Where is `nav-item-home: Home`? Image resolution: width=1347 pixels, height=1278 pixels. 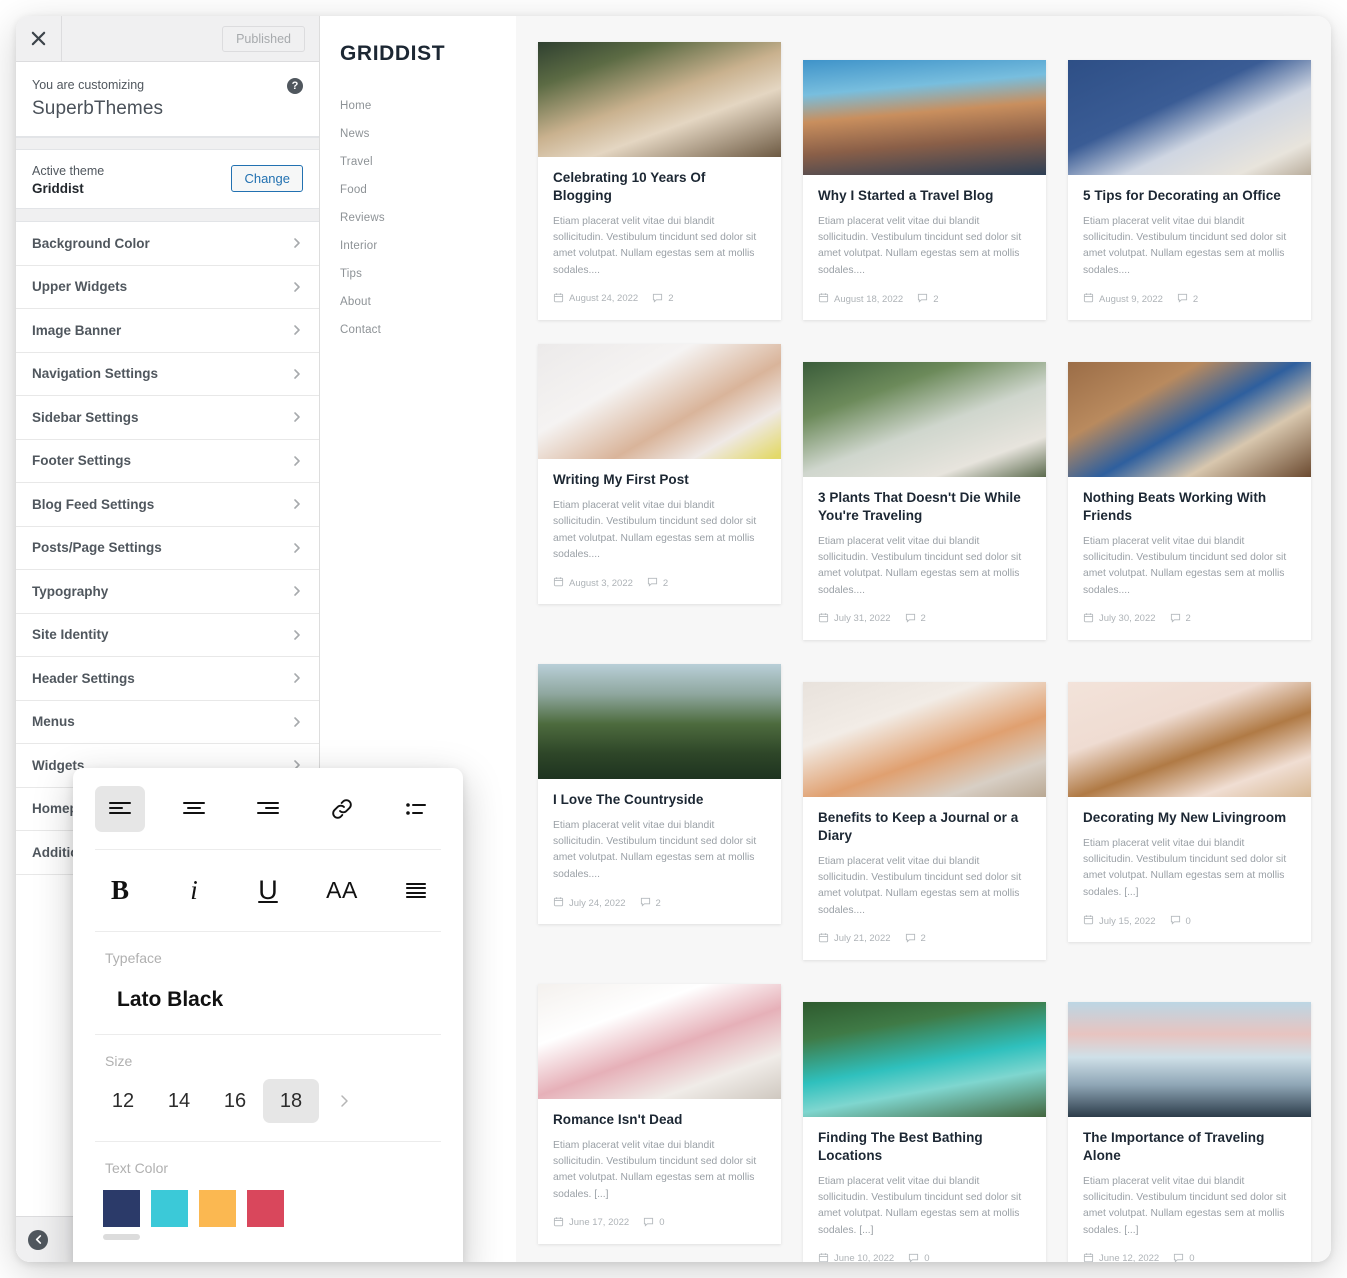 nav-item-home: Home is located at coordinates (428, 106).